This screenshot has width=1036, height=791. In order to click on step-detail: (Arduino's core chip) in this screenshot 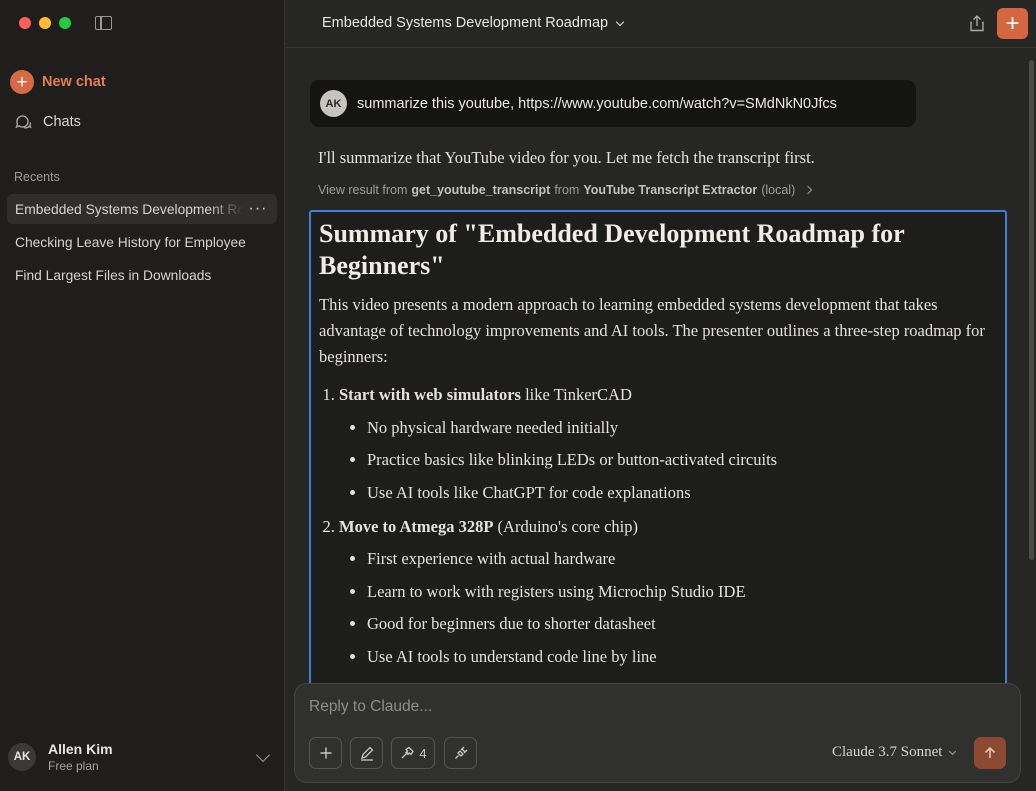, I will do `click(565, 526)`.